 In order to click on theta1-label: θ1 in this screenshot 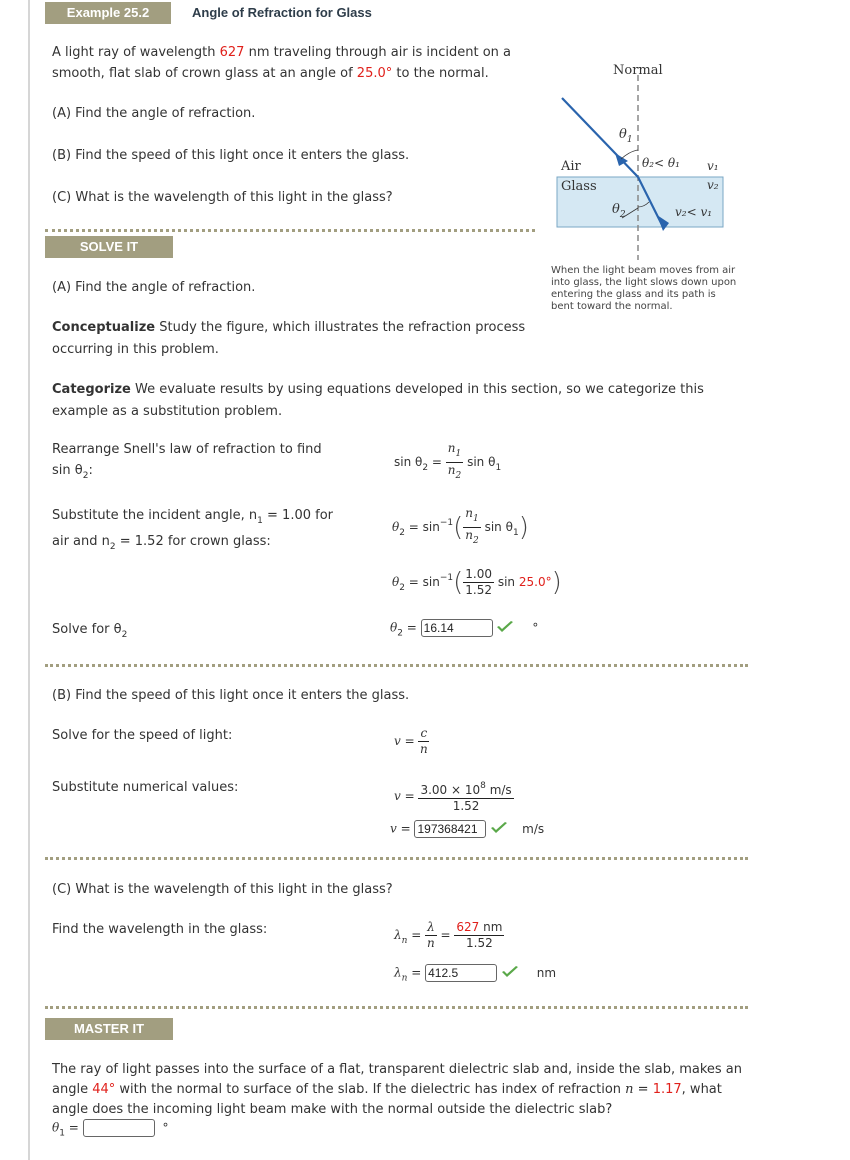, I will do `click(626, 136)`.